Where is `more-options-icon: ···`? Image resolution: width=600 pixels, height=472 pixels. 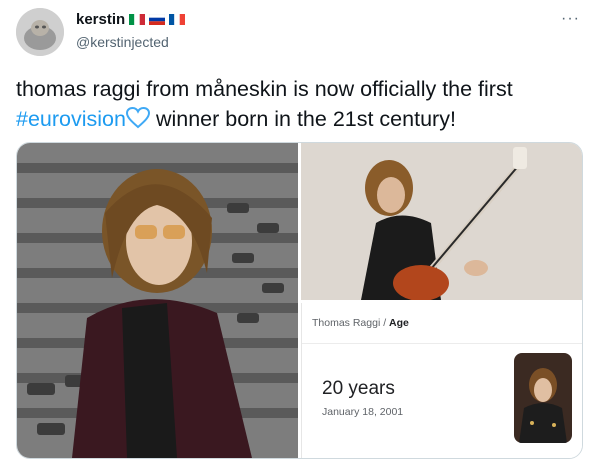 more-options-icon: ··· is located at coordinates (570, 19).